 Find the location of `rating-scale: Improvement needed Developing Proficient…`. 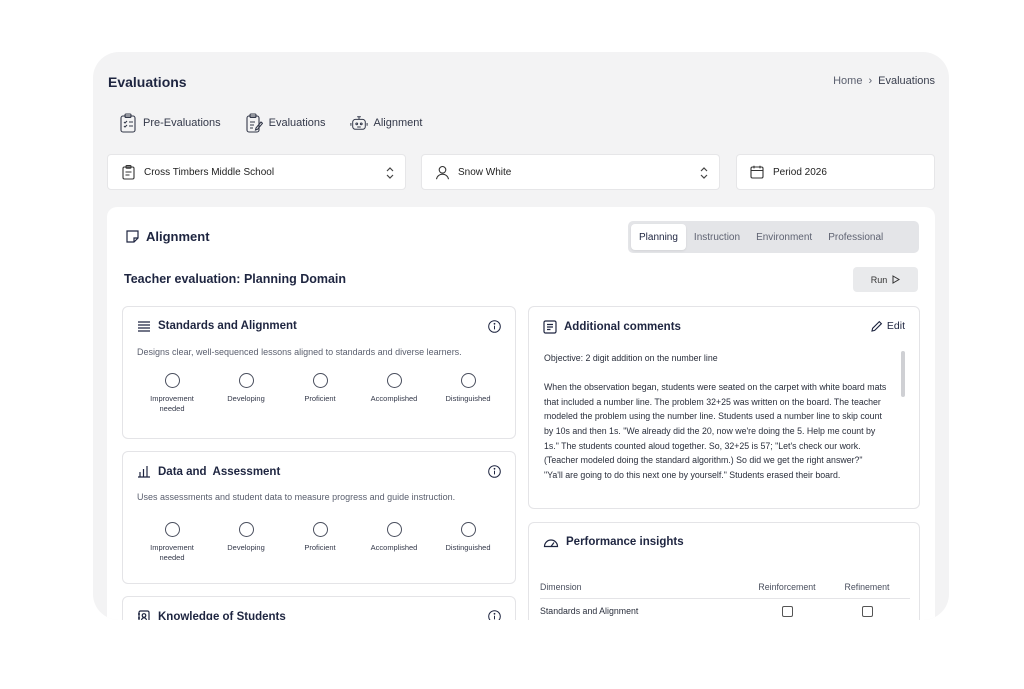

rating-scale: Improvement needed Developing Proficient… is located at coordinates (320, 542).